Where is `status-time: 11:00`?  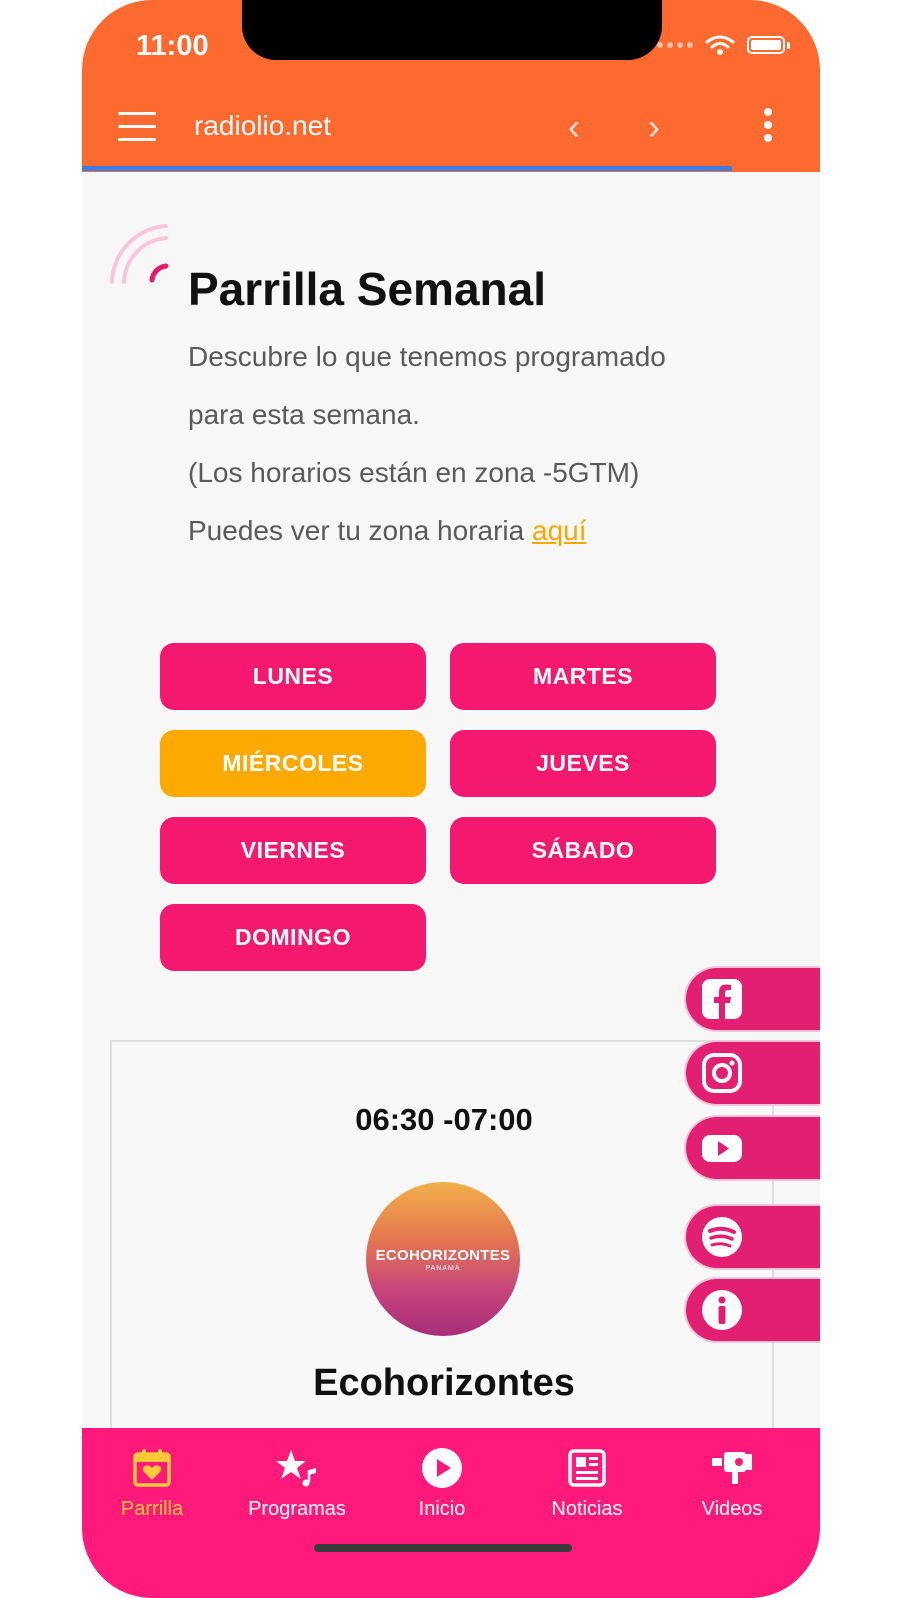
status-time: 11:00 is located at coordinates (172, 46).